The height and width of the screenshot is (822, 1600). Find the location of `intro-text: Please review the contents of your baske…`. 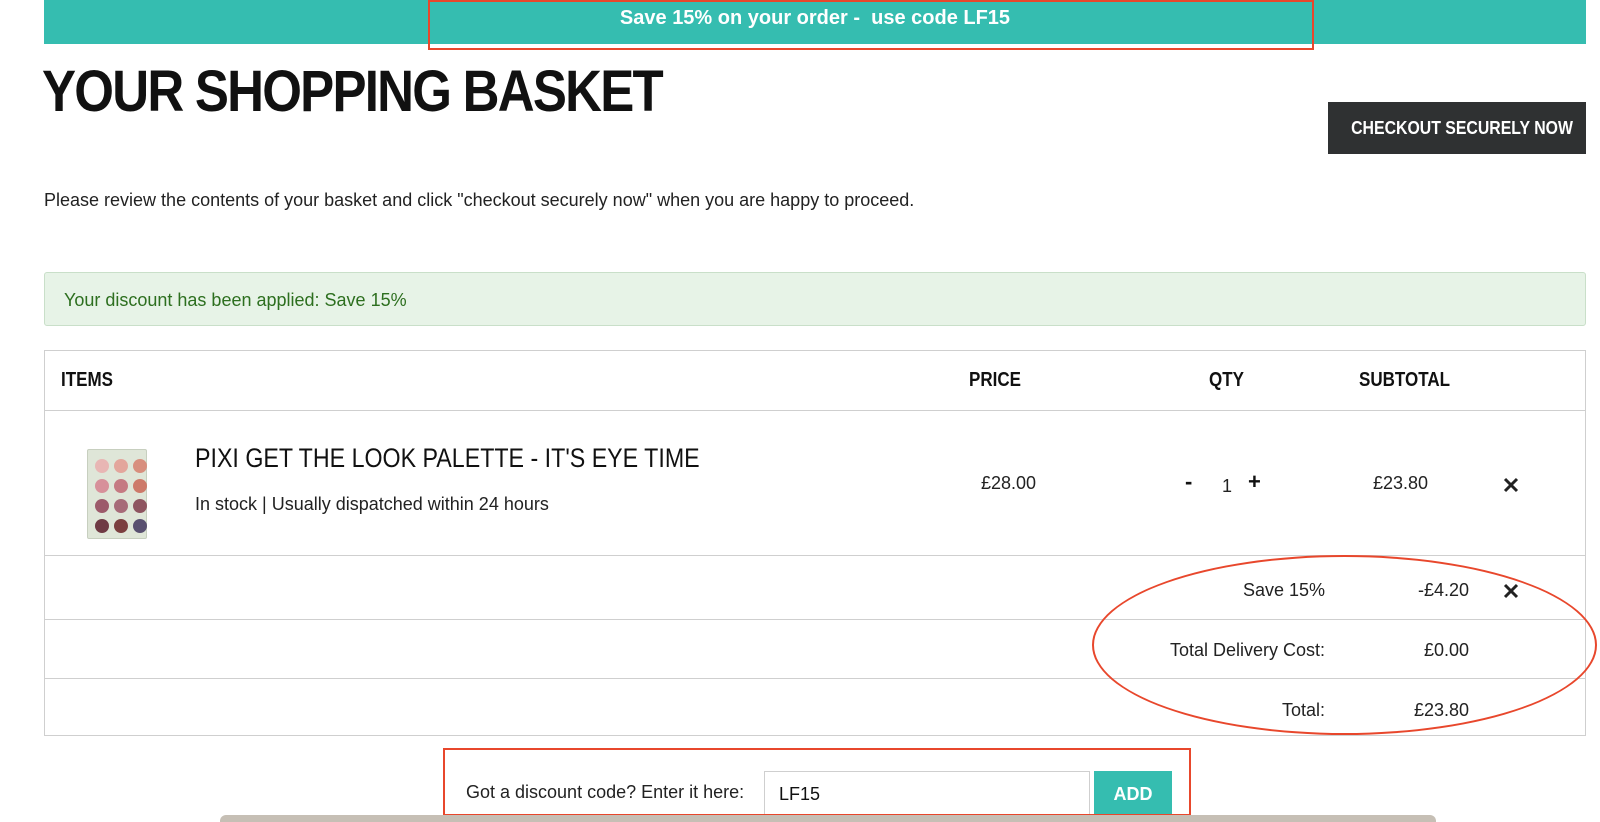

intro-text: Please review the contents of your baske… is located at coordinates (479, 200).